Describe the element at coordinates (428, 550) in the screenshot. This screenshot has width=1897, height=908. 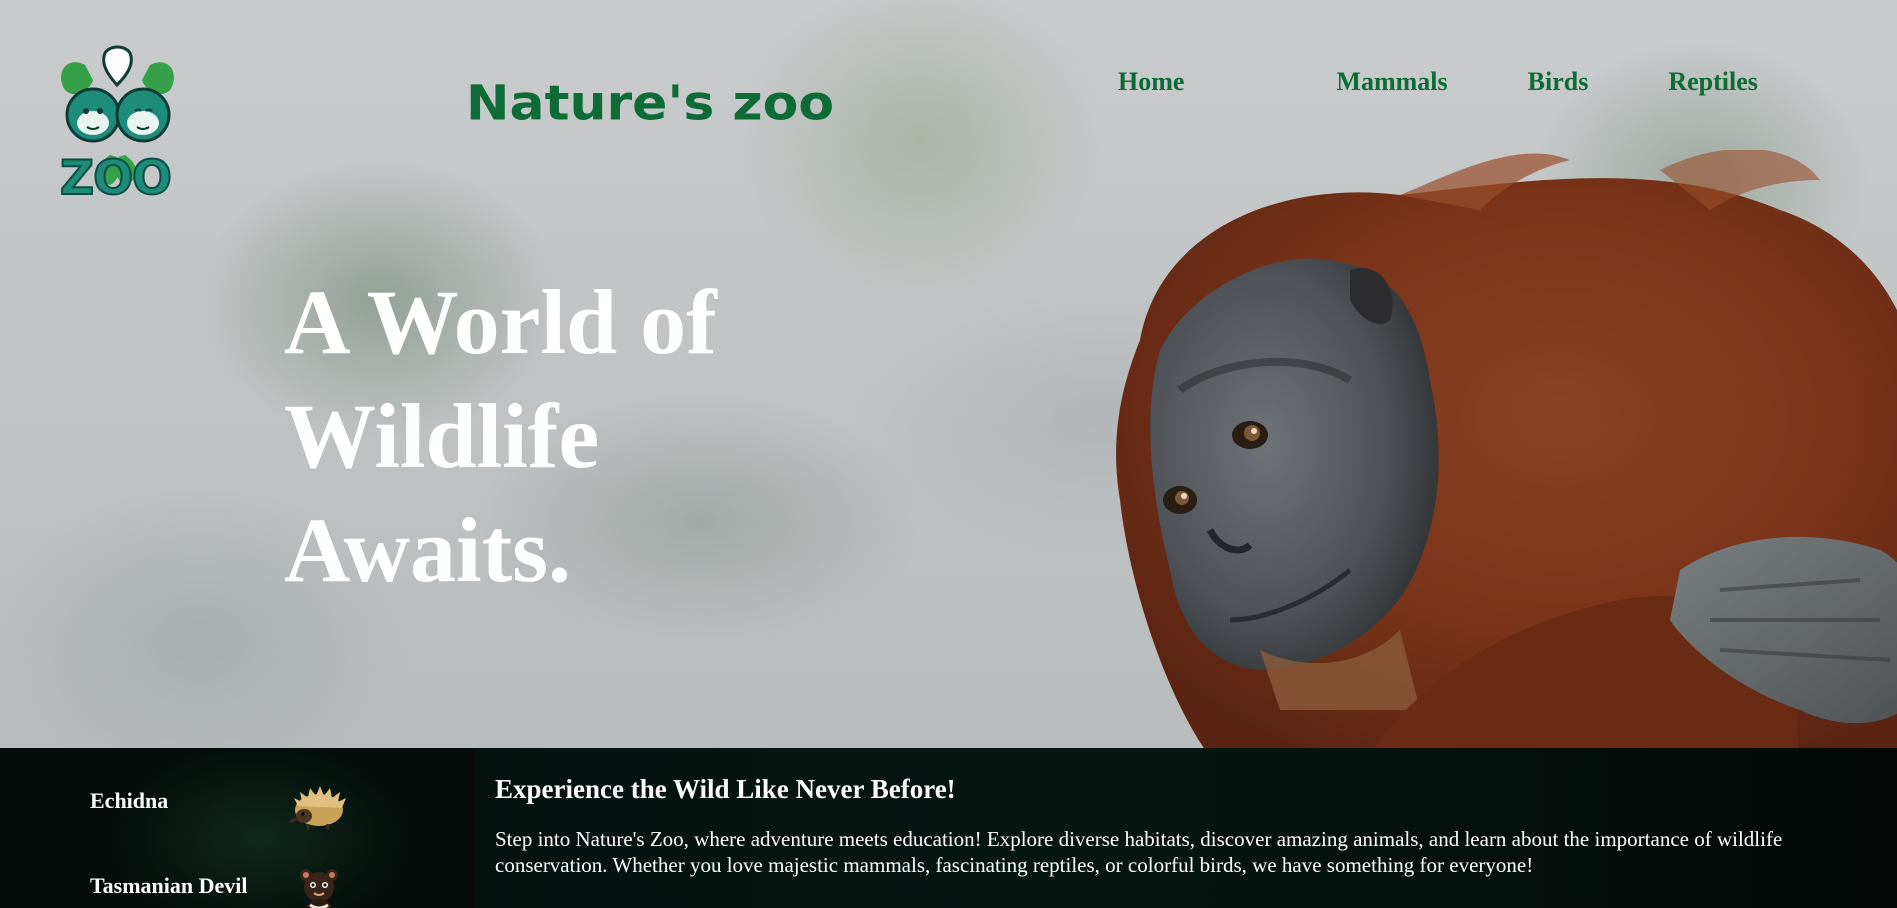
I see `hero-headline-line3: Awaits.` at that location.